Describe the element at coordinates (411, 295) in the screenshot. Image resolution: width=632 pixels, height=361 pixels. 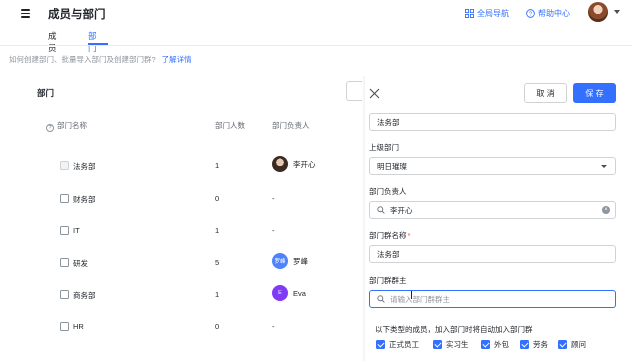
I see `text-cursor` at that location.